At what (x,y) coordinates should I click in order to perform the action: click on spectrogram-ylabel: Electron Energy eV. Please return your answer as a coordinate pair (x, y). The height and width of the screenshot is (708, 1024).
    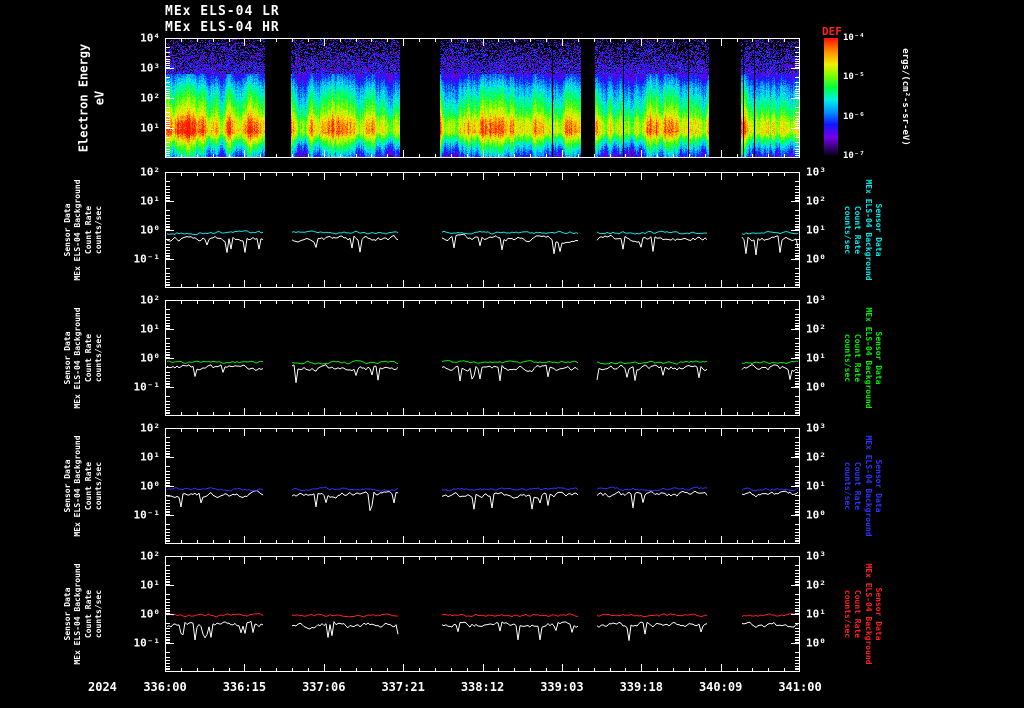
    Looking at the image, I should click on (91, 98).